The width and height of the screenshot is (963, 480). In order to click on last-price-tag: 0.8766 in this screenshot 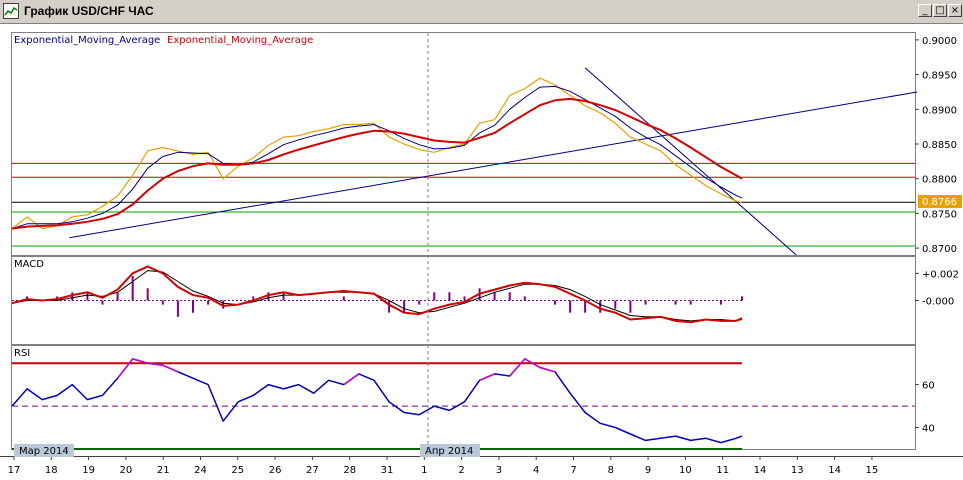, I will do `click(939, 202)`.